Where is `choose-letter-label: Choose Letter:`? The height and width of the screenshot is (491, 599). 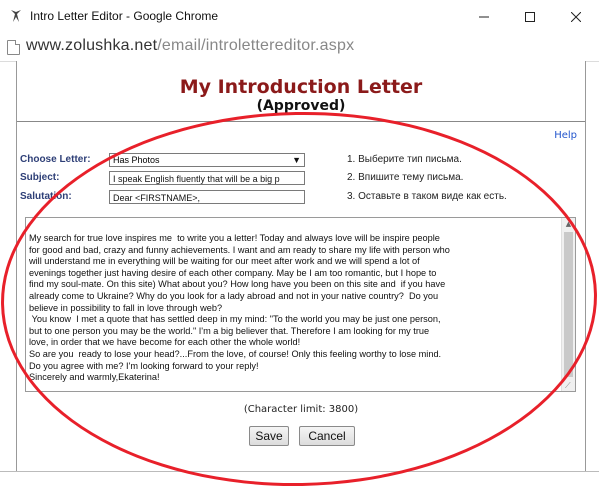
choose-letter-label: Choose Letter: is located at coordinates (55, 159).